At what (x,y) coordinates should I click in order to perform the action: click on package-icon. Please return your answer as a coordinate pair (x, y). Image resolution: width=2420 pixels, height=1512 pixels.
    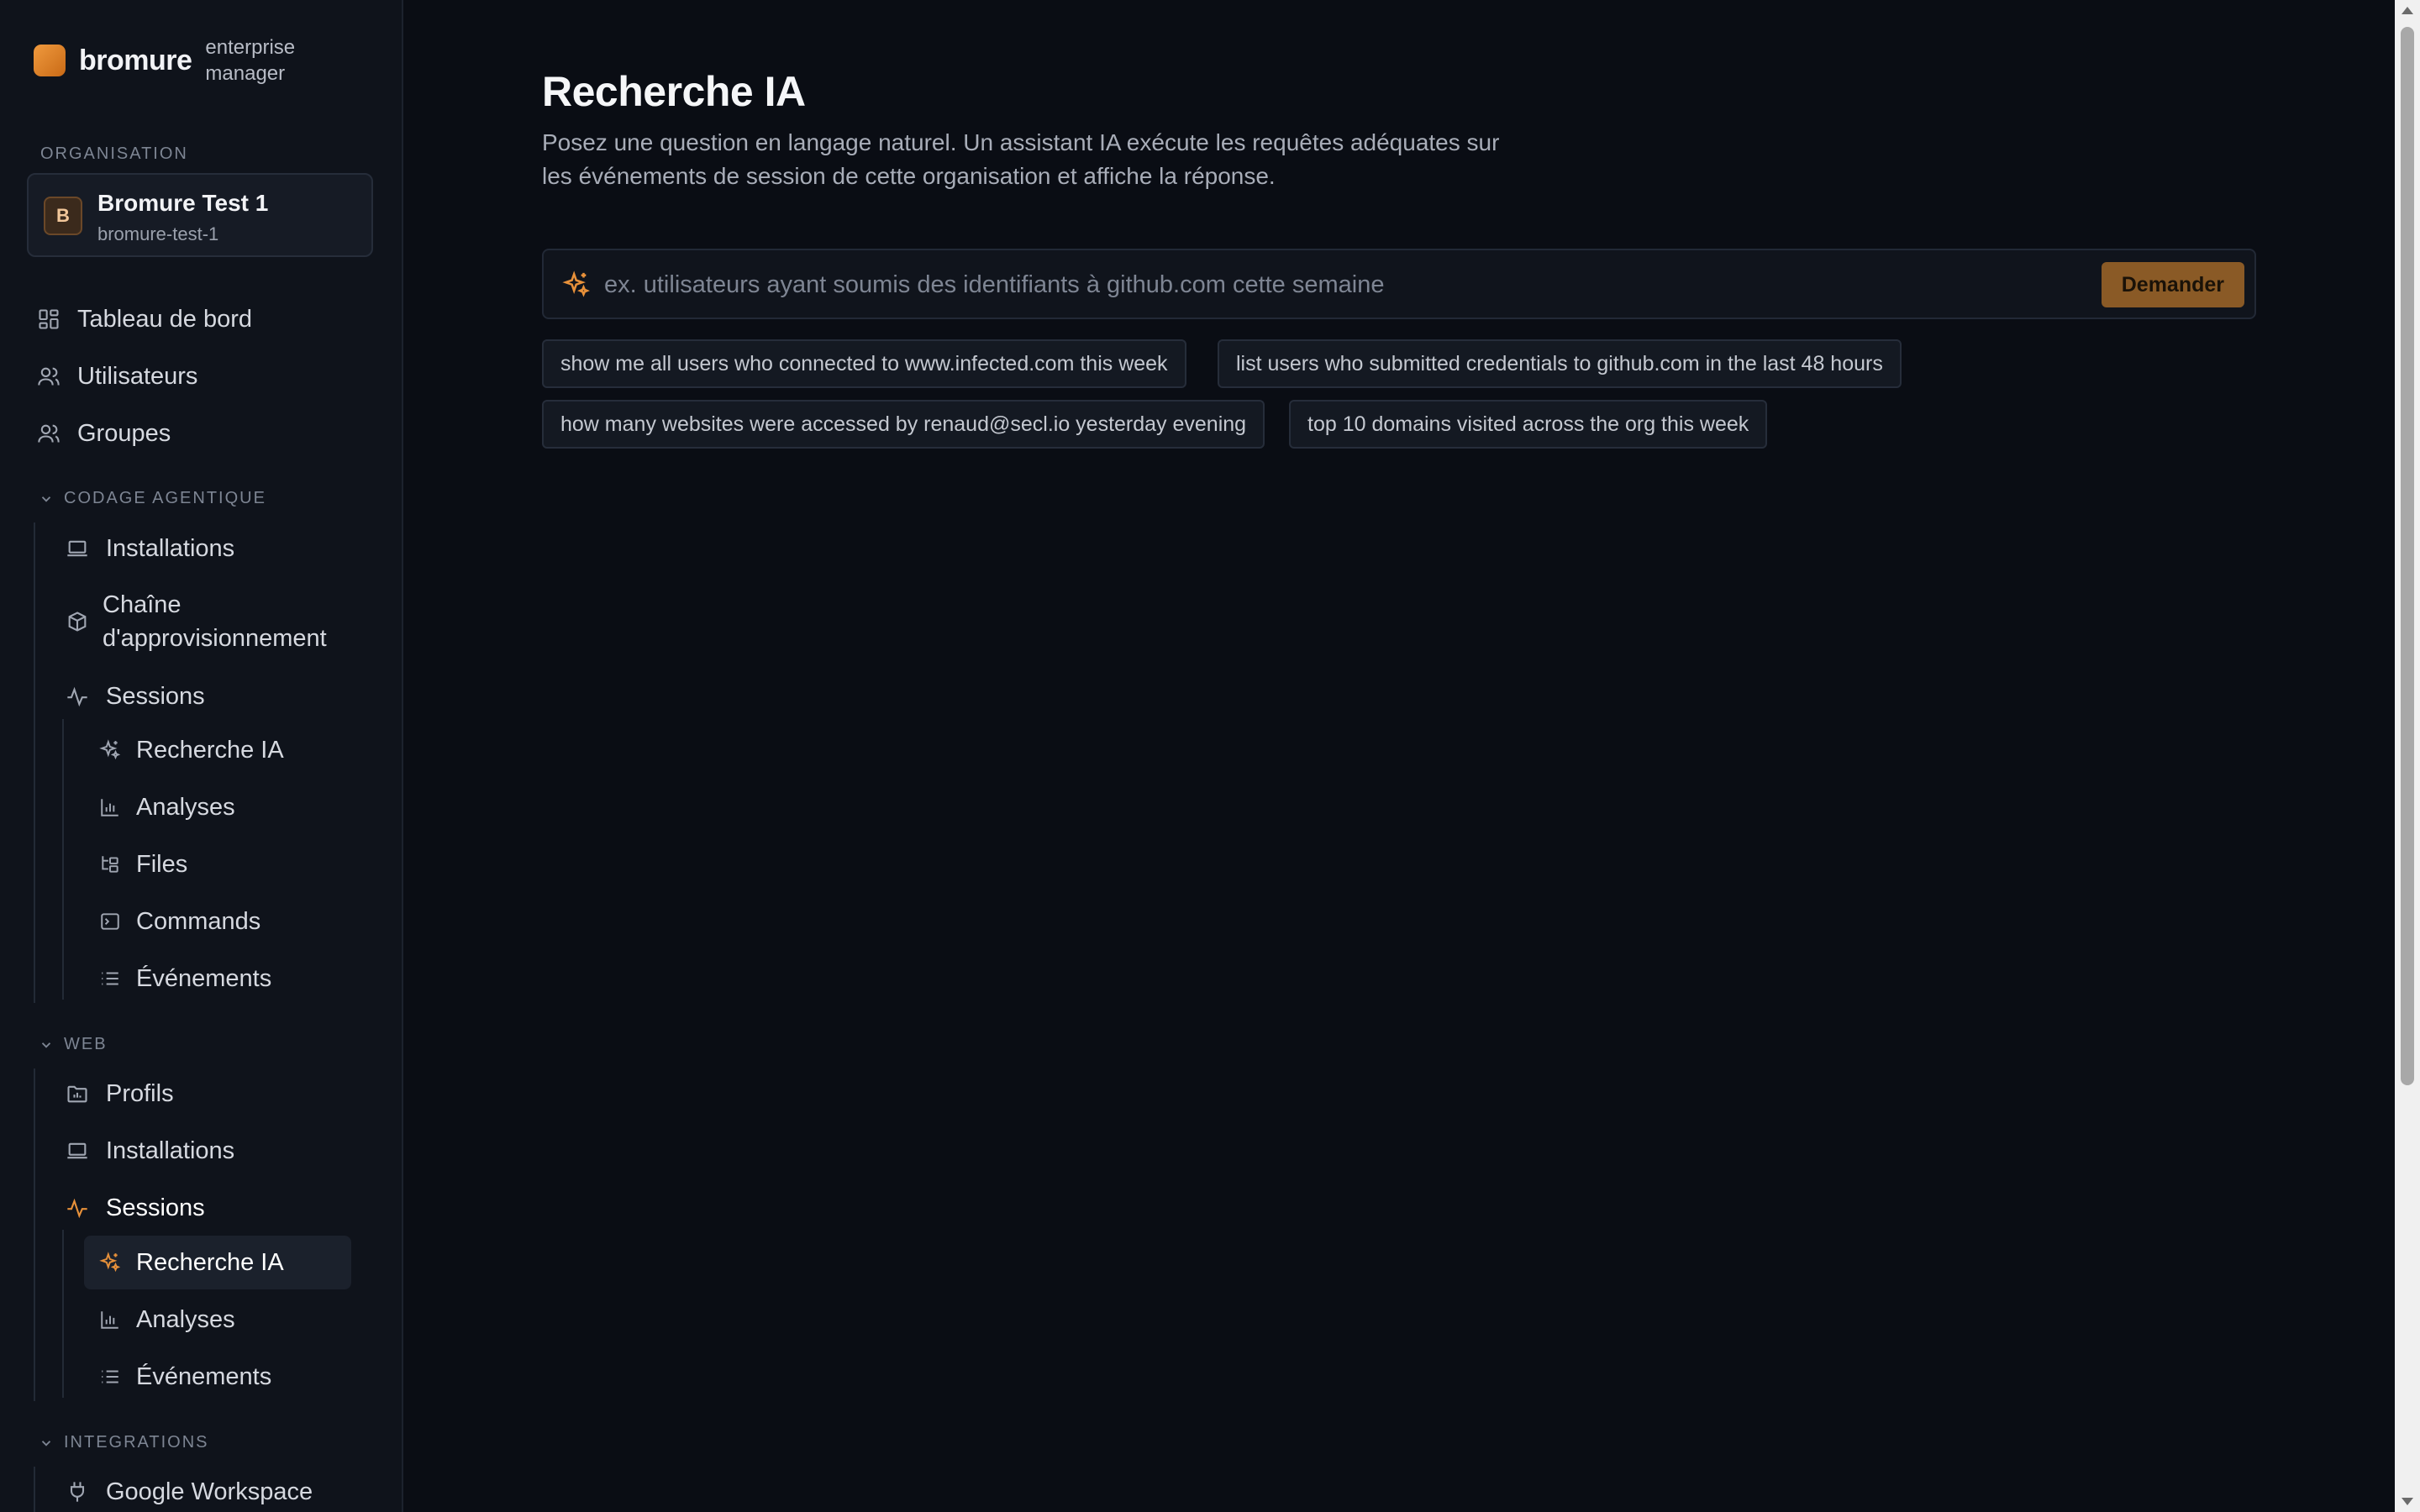
    Looking at the image, I should click on (77, 622).